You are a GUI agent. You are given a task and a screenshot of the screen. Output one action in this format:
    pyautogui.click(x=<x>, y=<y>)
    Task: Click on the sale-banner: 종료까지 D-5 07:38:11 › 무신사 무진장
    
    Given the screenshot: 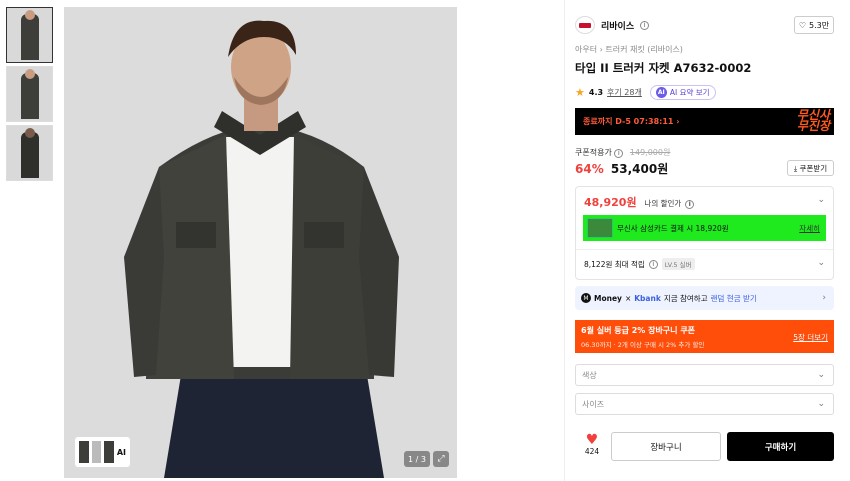 What is the action you would take?
    pyautogui.click(x=704, y=121)
    